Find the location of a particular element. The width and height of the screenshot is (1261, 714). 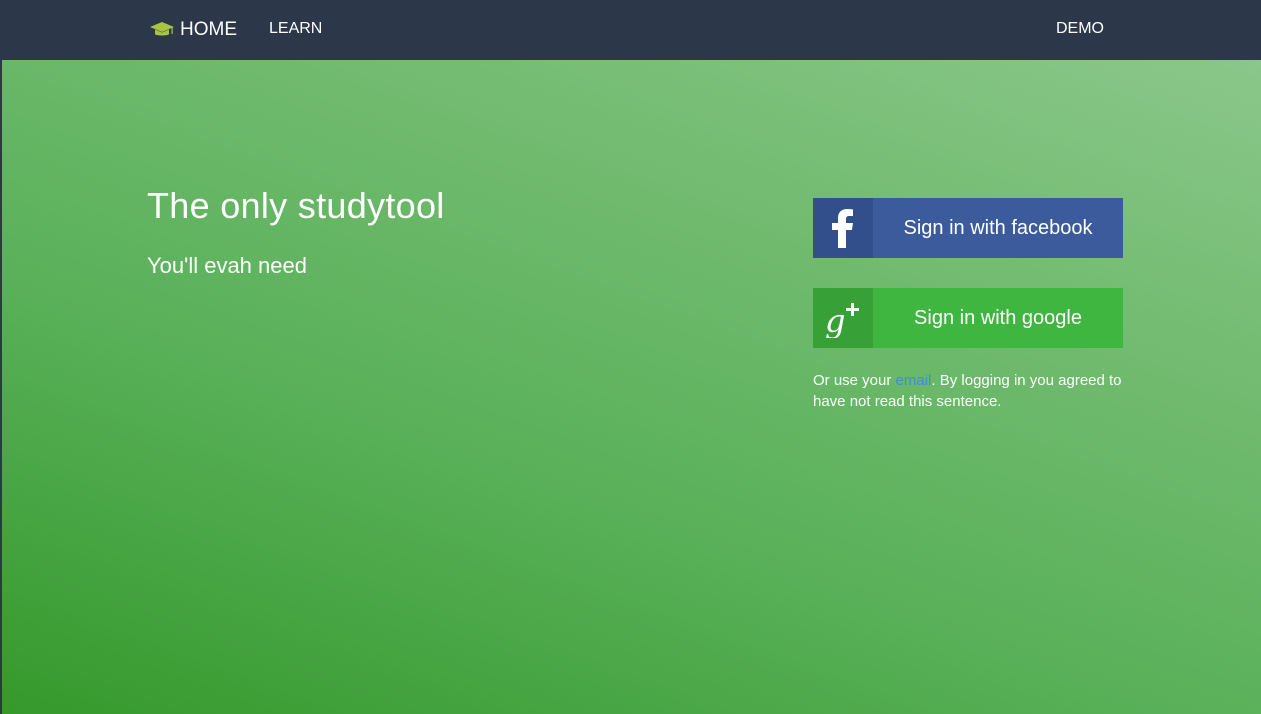

page-title: The only studytool is located at coordinates (296, 205).